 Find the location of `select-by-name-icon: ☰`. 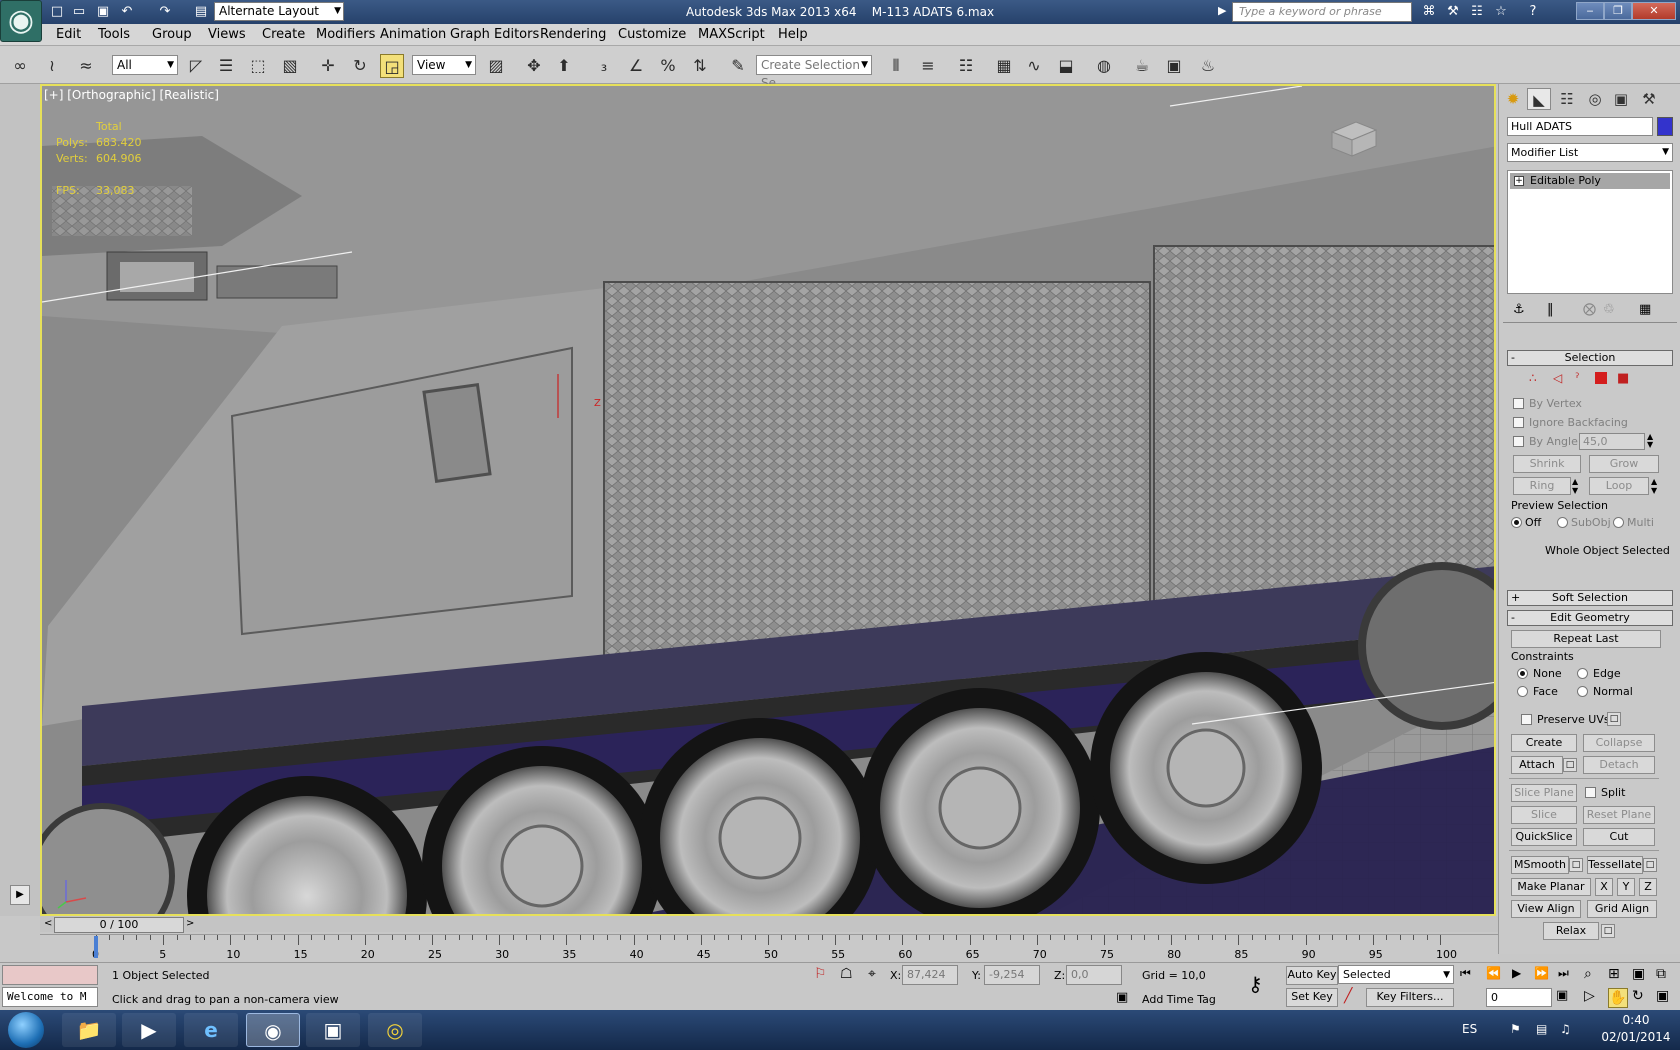

select-by-name-icon: ☰ is located at coordinates (226, 66).